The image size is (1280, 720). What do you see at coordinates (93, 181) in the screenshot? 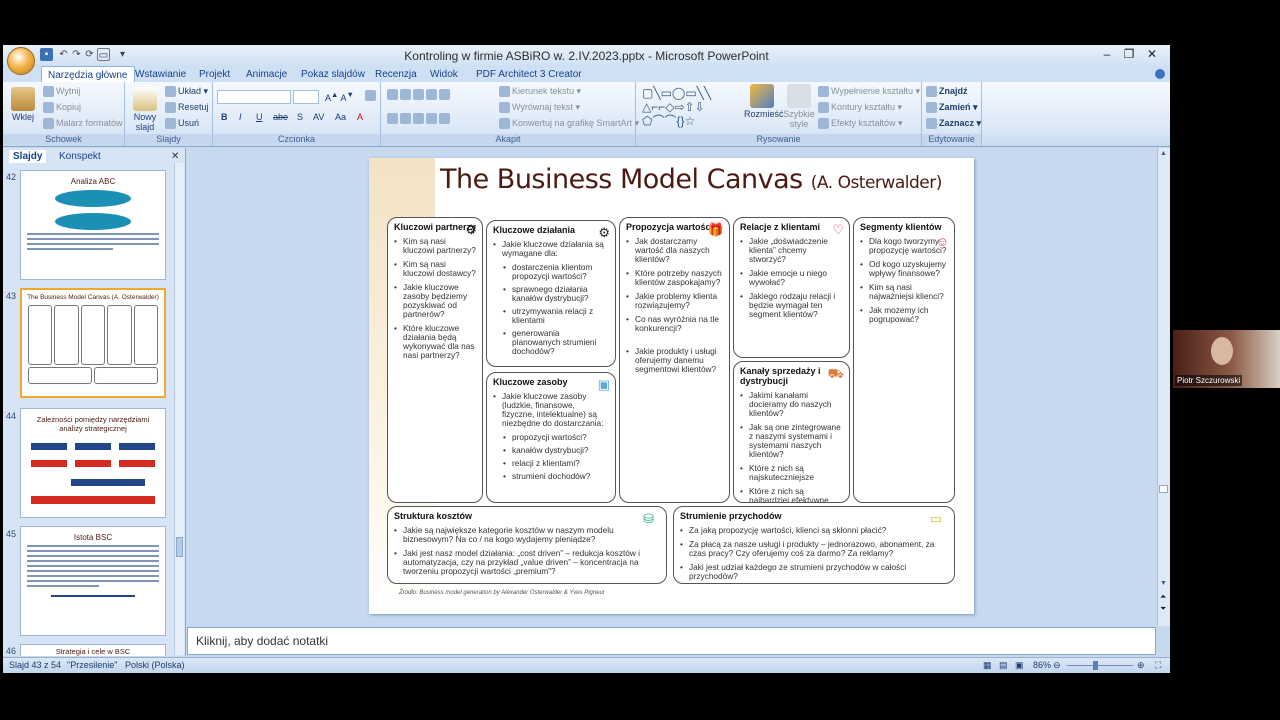
I see `thumb-title: Analiza ABC` at bounding box center [93, 181].